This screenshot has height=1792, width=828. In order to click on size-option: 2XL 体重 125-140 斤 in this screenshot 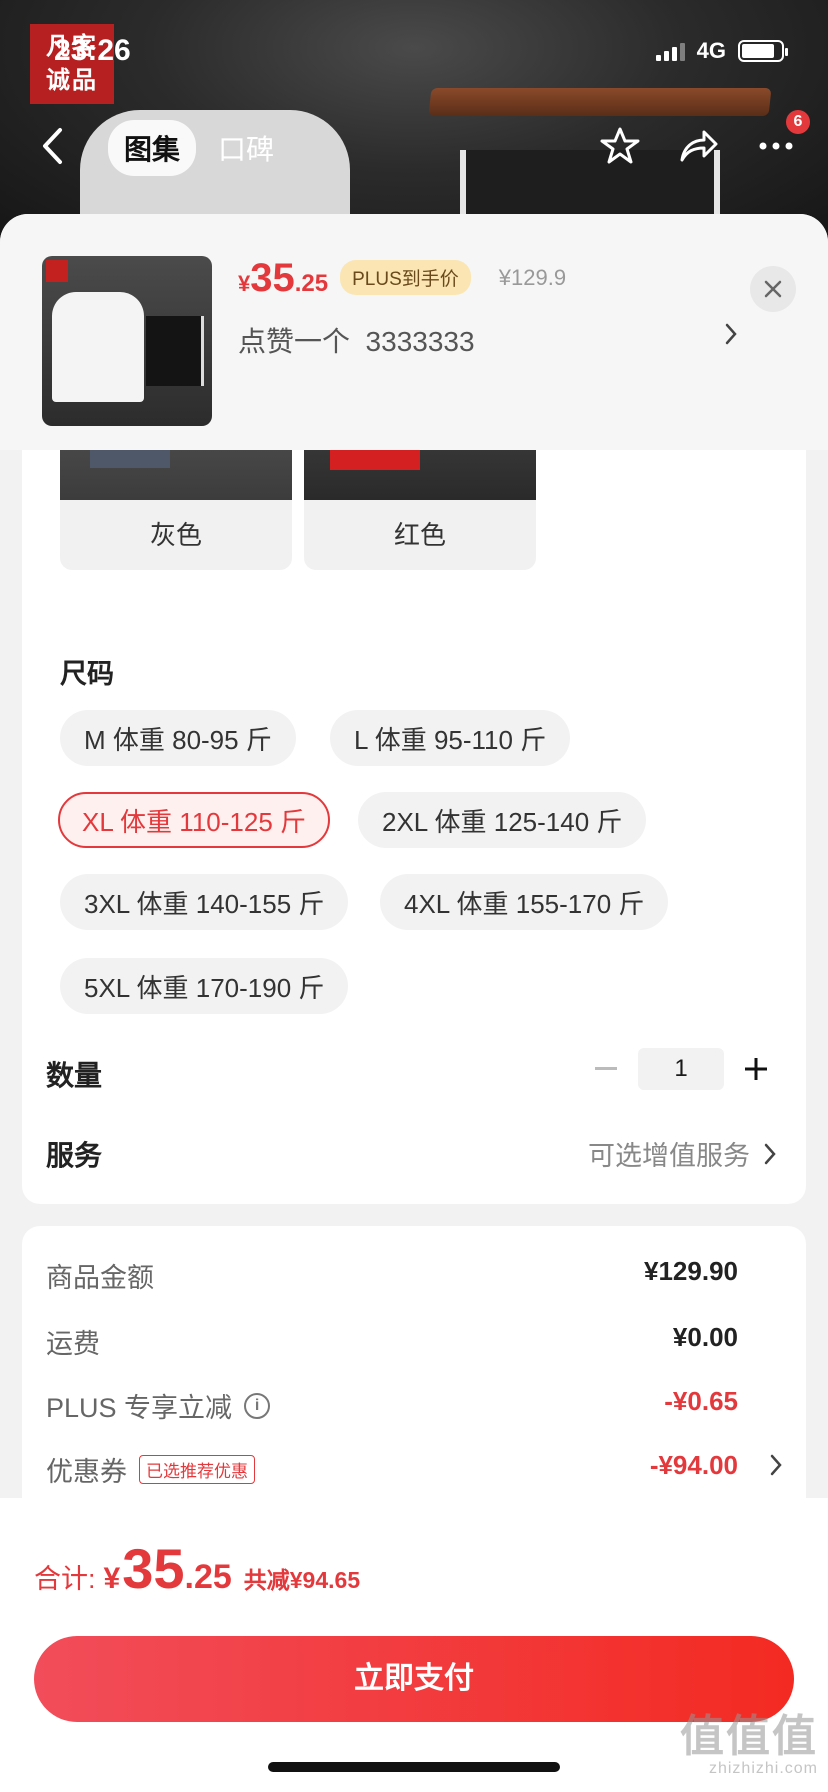, I will do `click(502, 820)`.